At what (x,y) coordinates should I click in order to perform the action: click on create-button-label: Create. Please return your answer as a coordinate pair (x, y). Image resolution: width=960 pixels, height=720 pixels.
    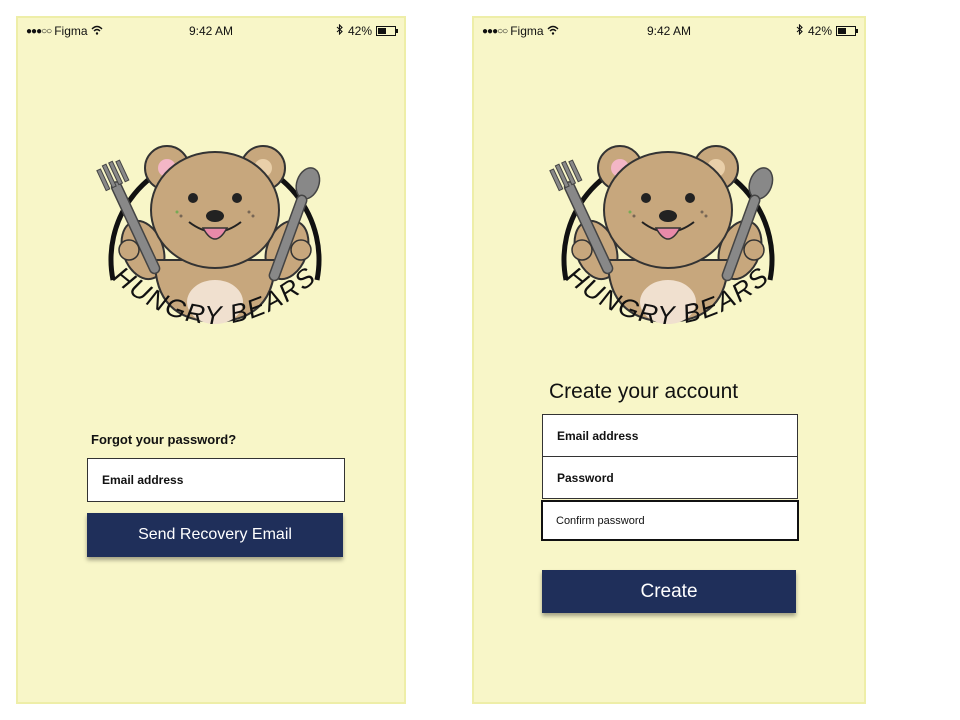
    Looking at the image, I should click on (669, 591).